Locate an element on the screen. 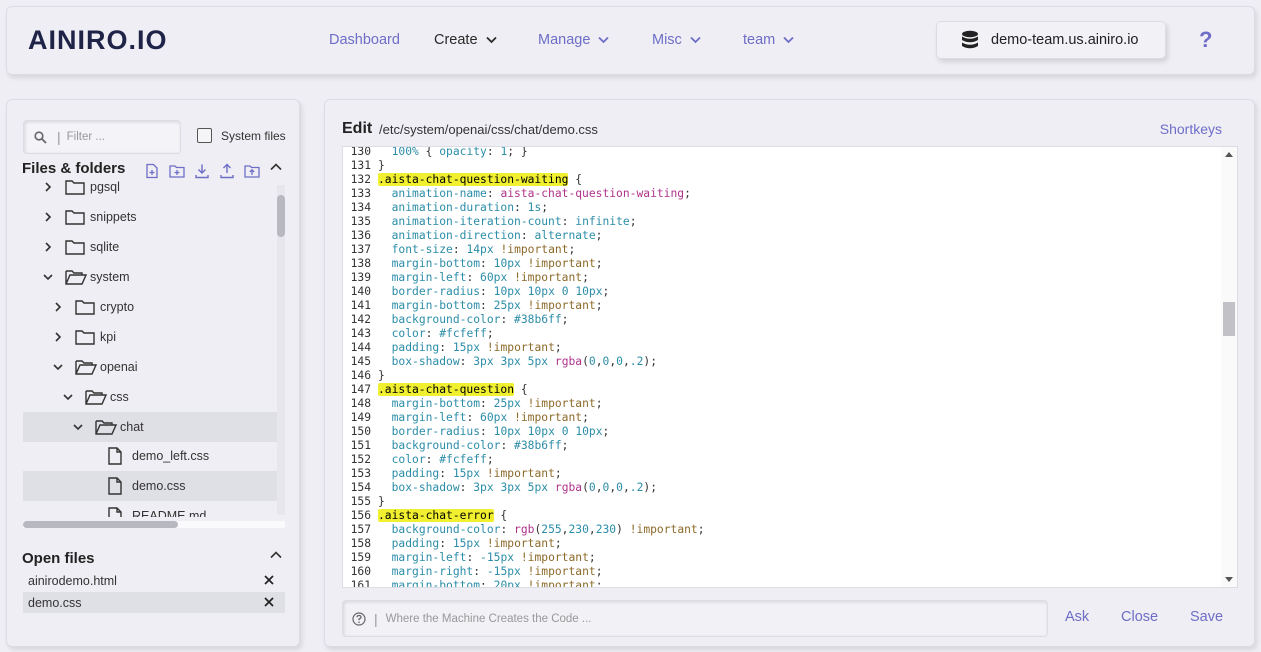  tree-vertical-scrollbar is located at coordinates (281, 350).